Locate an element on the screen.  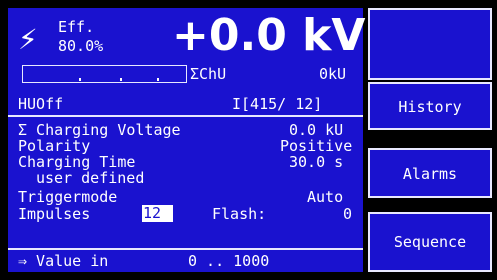
user-defined-label: user defined is located at coordinates (90, 178).